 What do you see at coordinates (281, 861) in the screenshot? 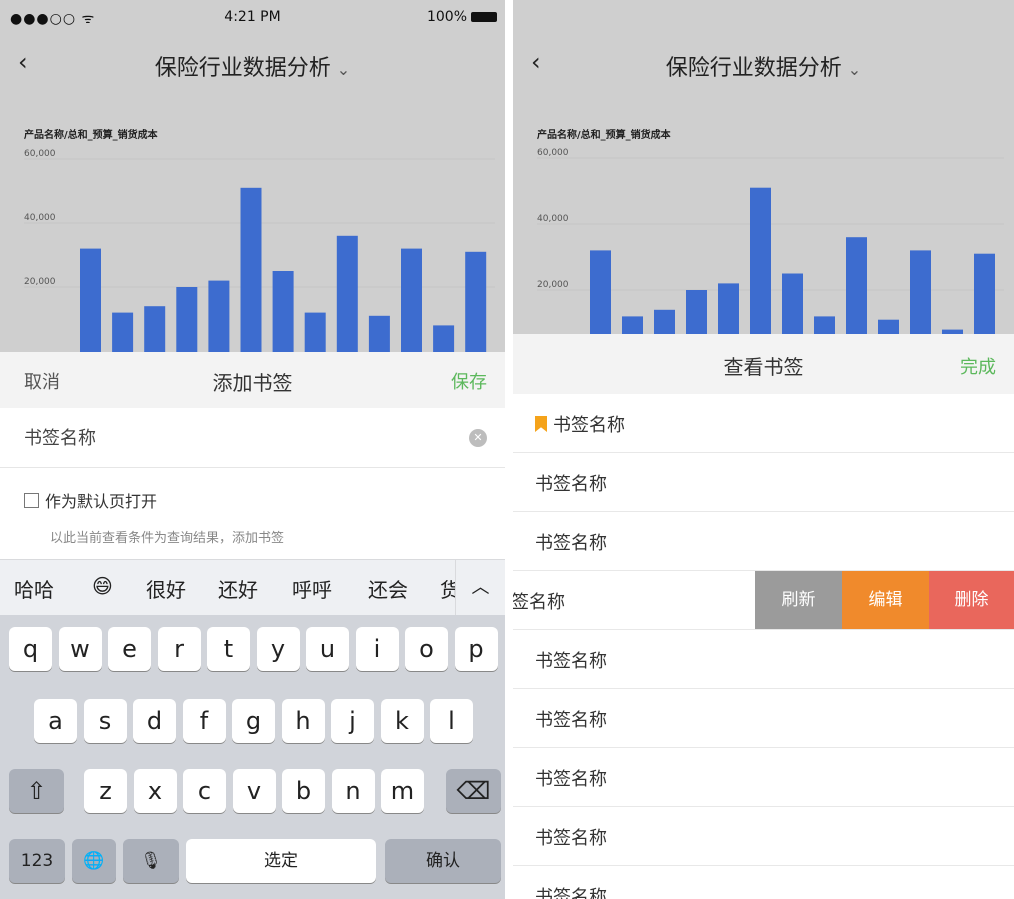
I see `space-key: 选定` at bounding box center [281, 861].